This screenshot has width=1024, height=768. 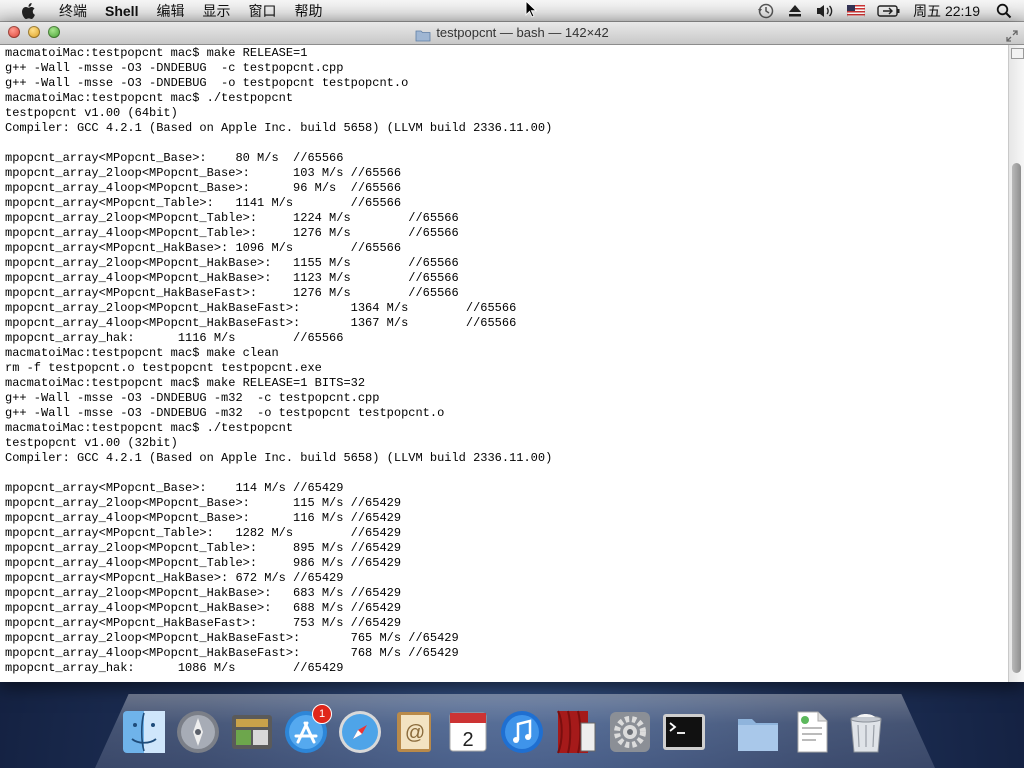 What do you see at coordinates (467, 740) in the screenshot?
I see `calendar-day: 2` at bounding box center [467, 740].